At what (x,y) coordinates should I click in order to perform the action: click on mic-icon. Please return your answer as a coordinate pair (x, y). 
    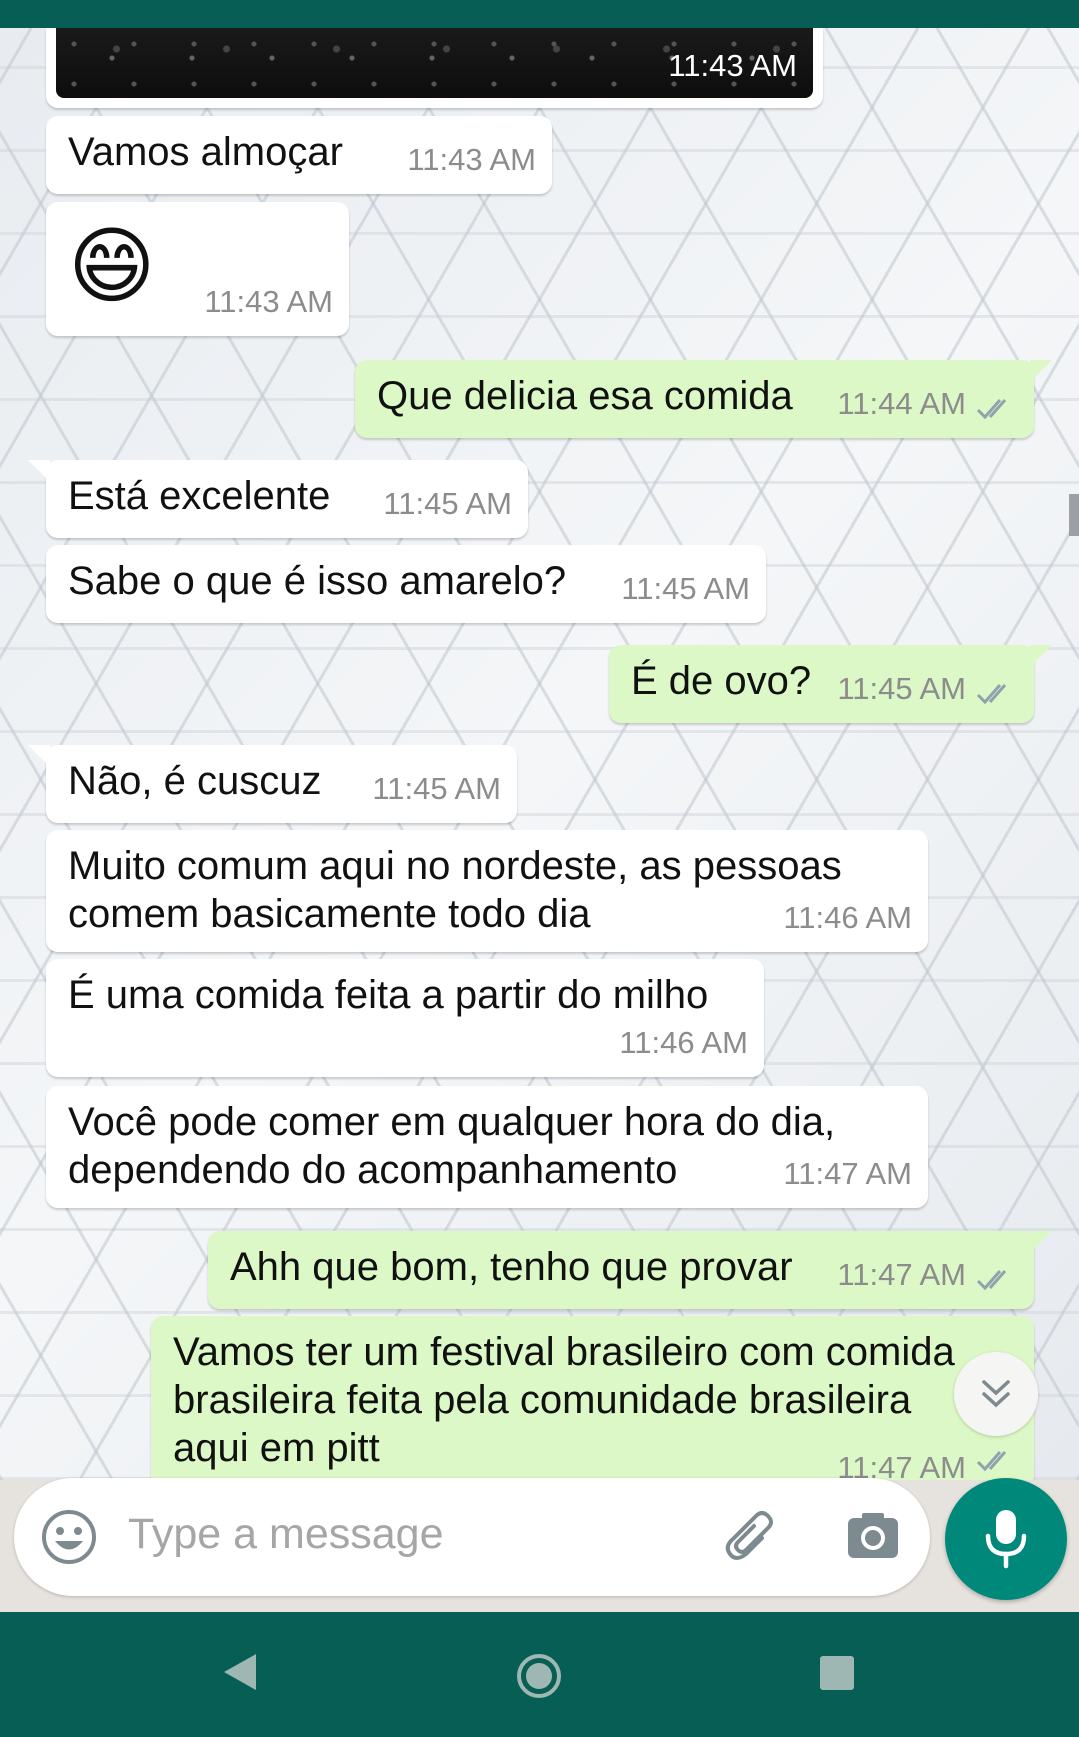
    Looking at the image, I should click on (1006, 1539).